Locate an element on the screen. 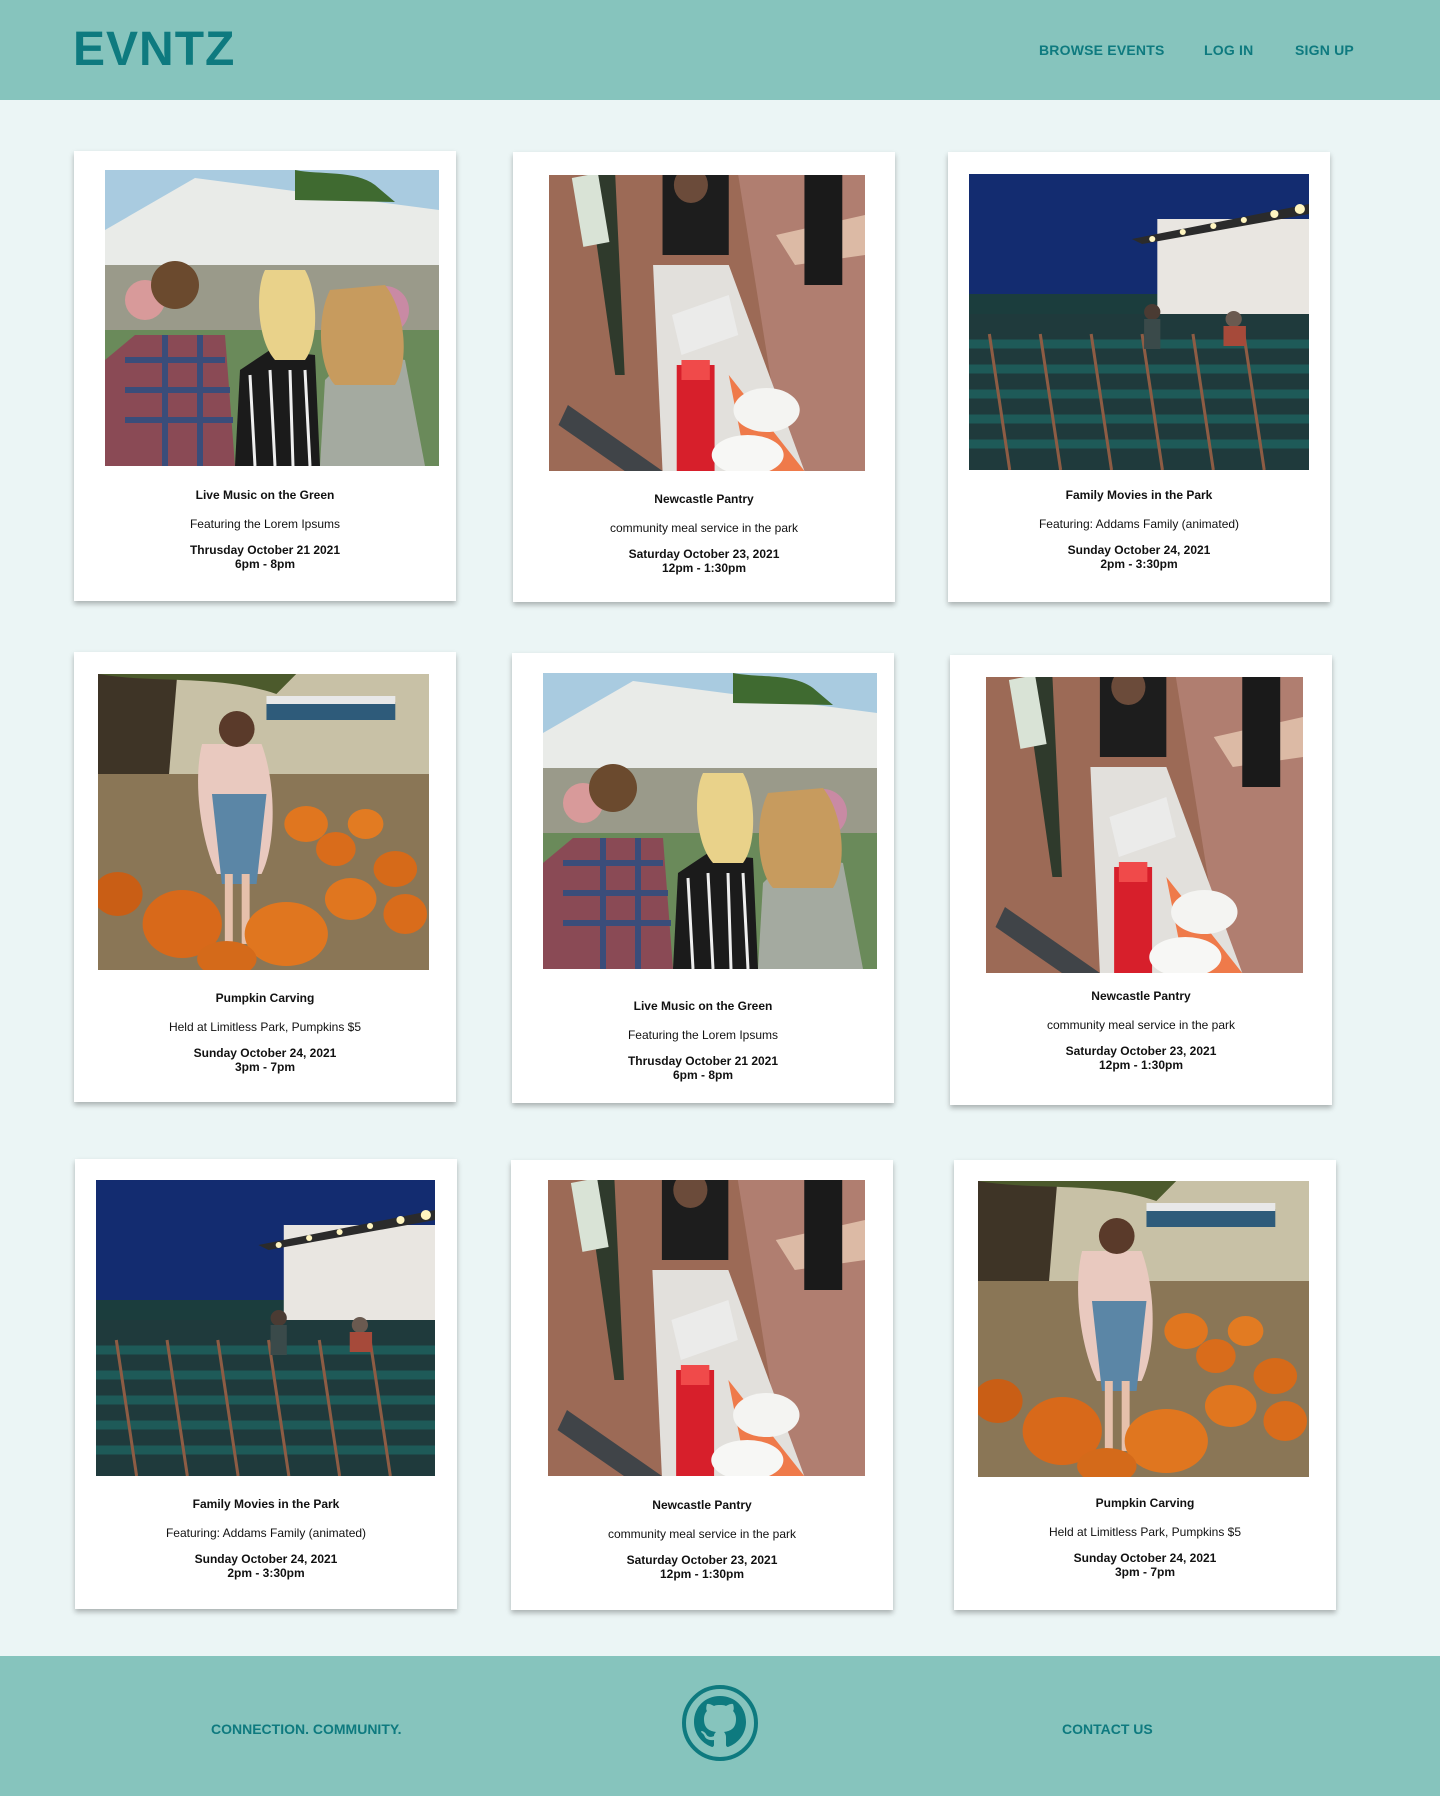 This screenshot has width=1440, height=1796. github-icon is located at coordinates (720, 1723).